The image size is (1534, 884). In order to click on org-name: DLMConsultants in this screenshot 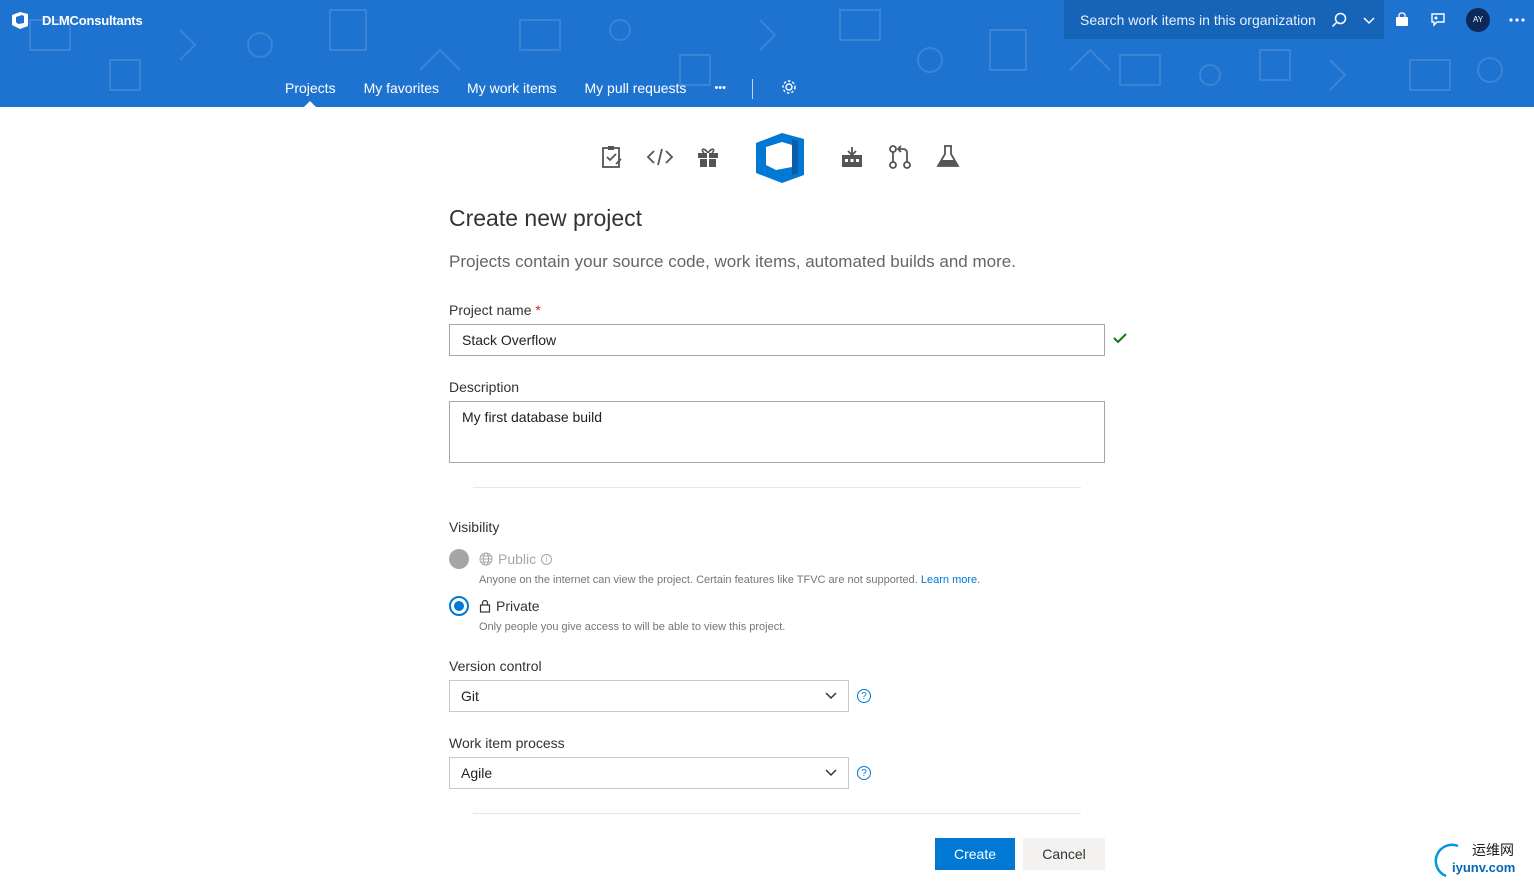, I will do `click(92, 20)`.